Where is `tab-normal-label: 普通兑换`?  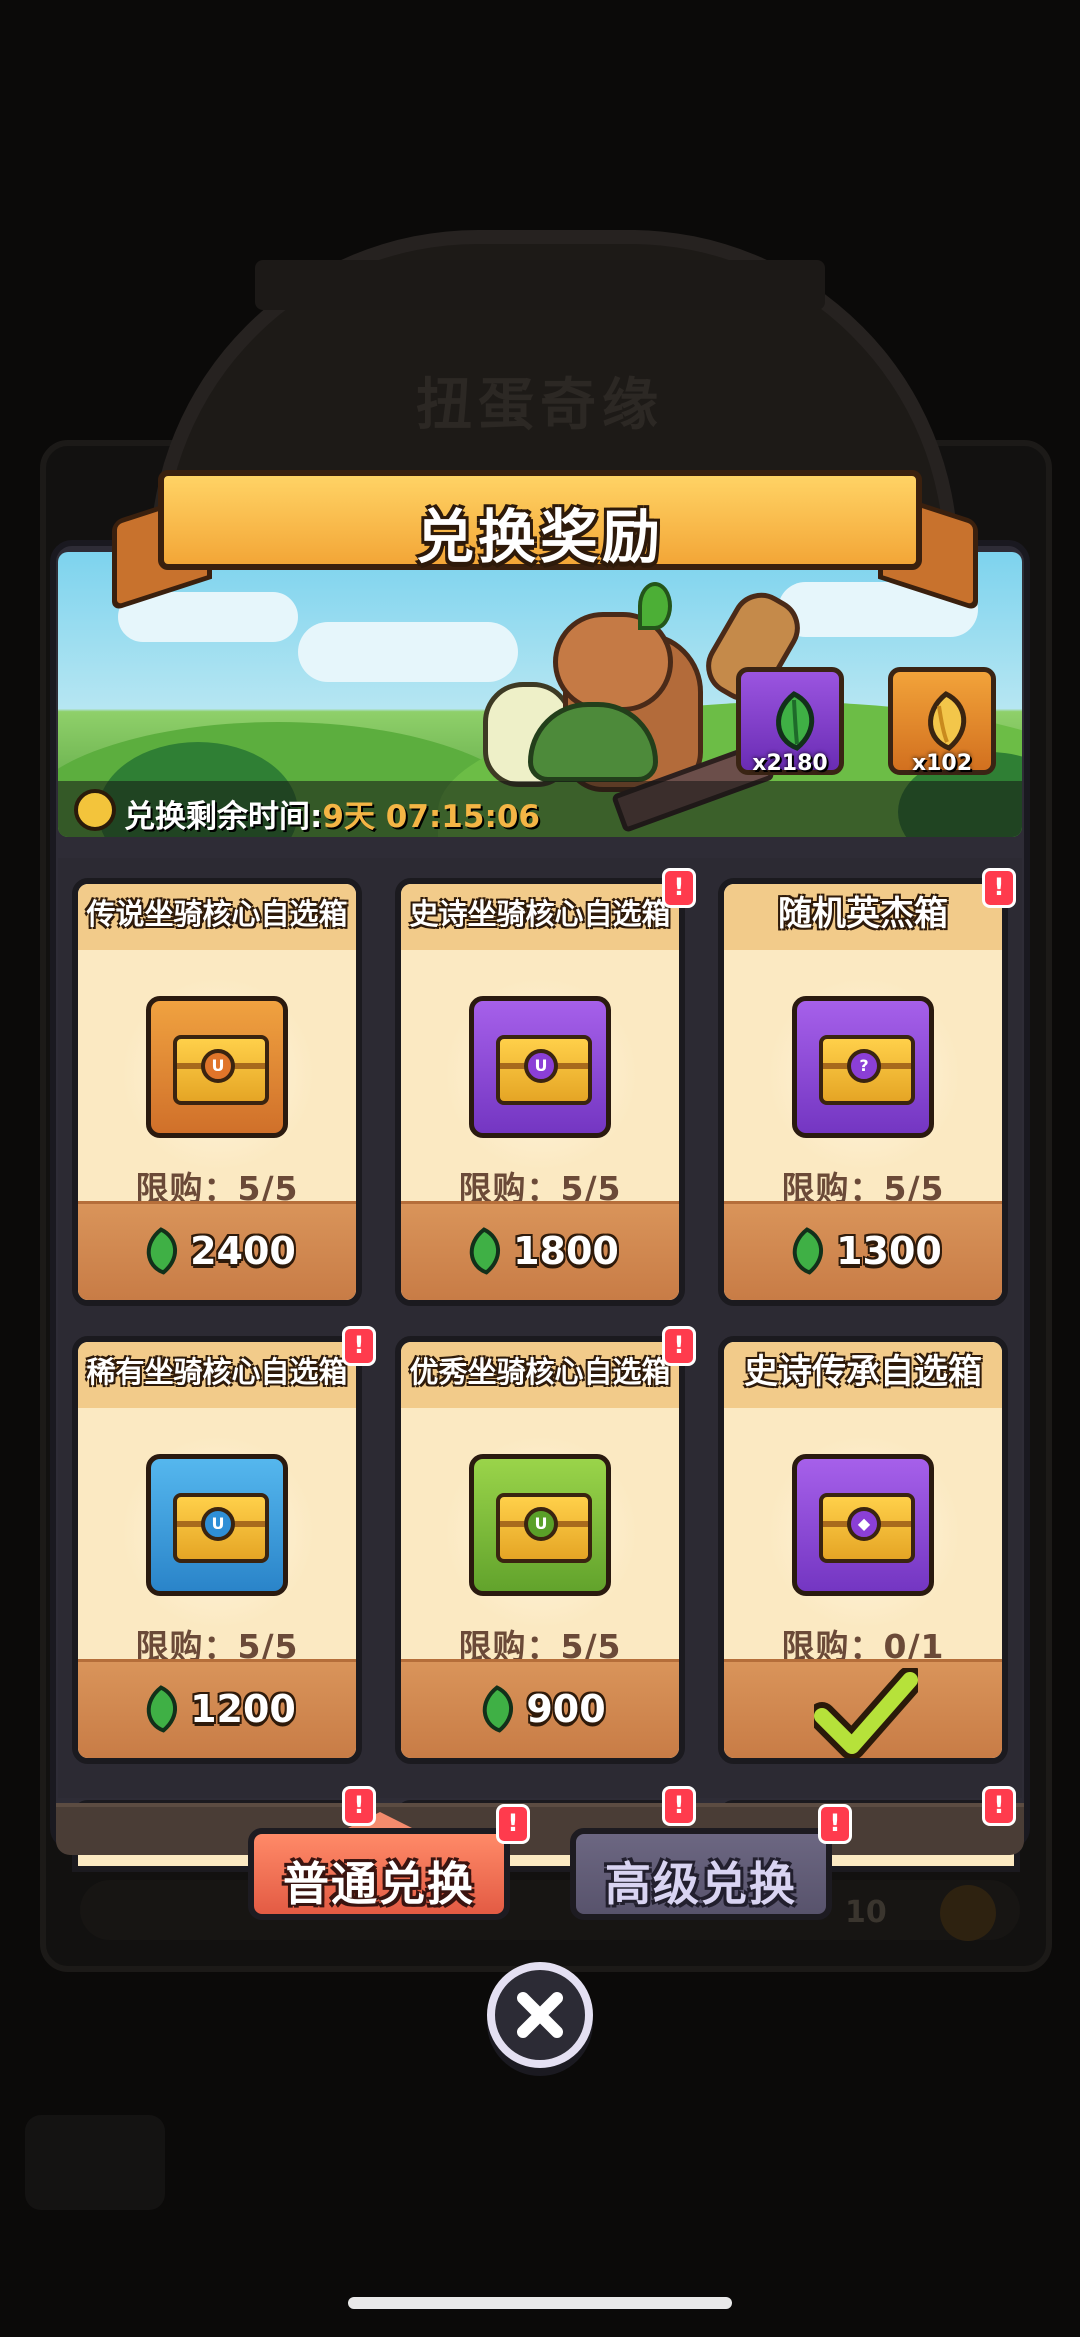
tab-normal-label: 普通兑换 is located at coordinates (379, 1884).